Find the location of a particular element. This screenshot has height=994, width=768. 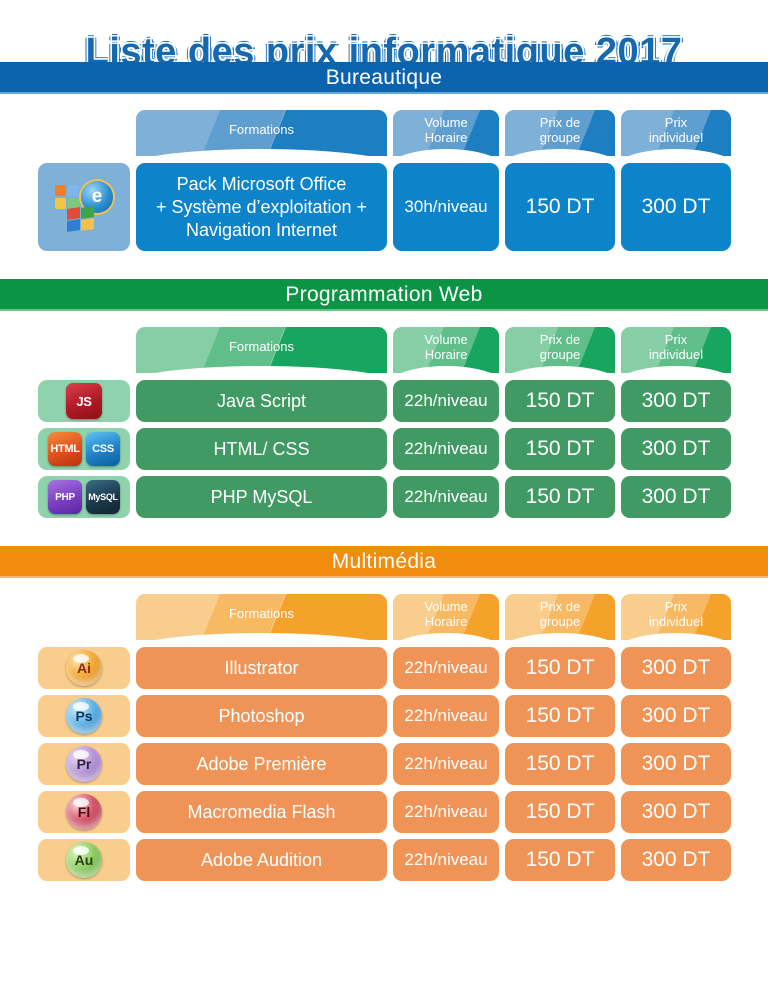

row-icon-cell: Ps is located at coordinates (84, 716).